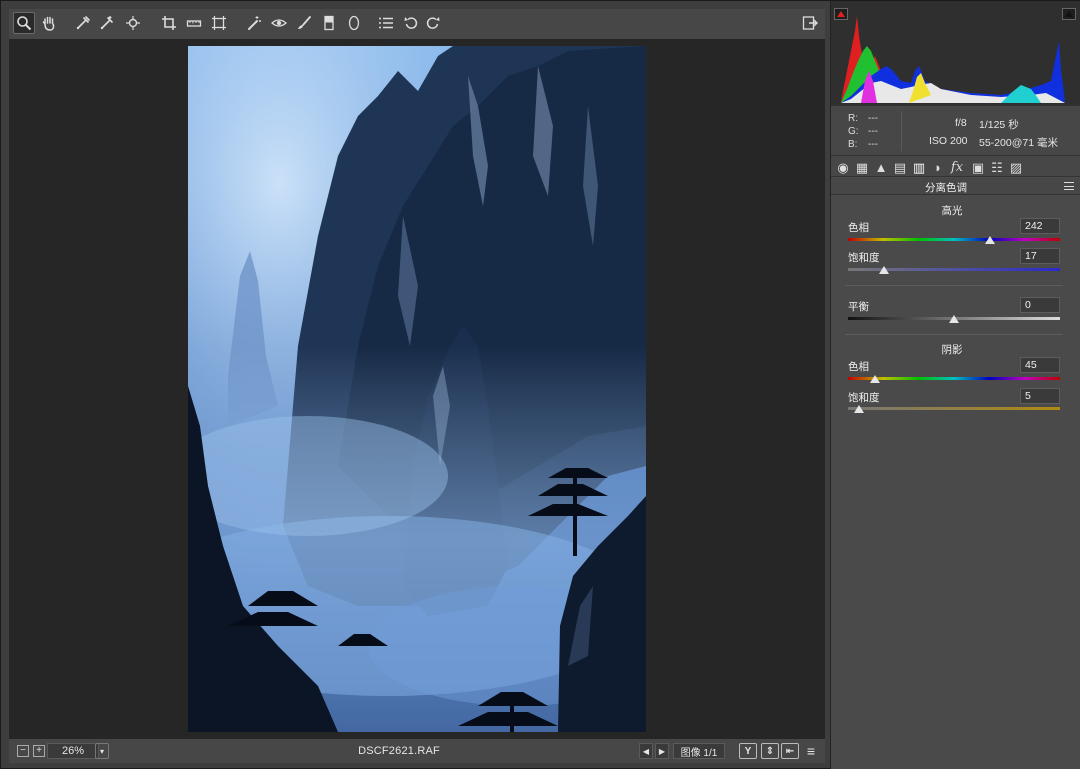 This screenshot has width=1080, height=769. I want to click on balance-slider-thumb, so click(954, 319).